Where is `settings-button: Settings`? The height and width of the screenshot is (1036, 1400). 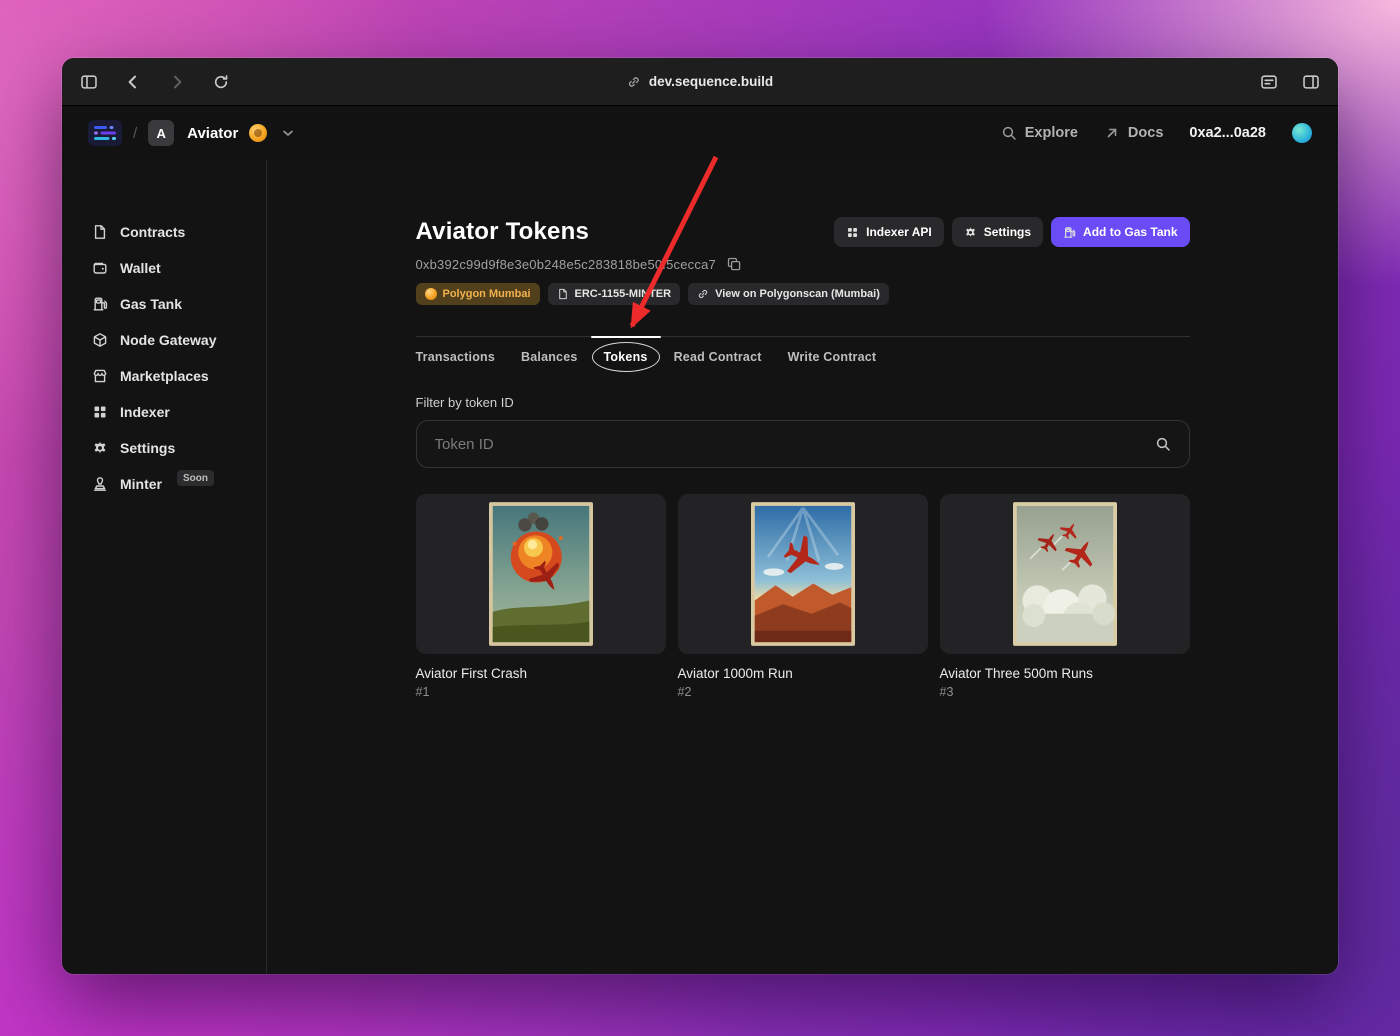 settings-button: Settings is located at coordinates (997, 232).